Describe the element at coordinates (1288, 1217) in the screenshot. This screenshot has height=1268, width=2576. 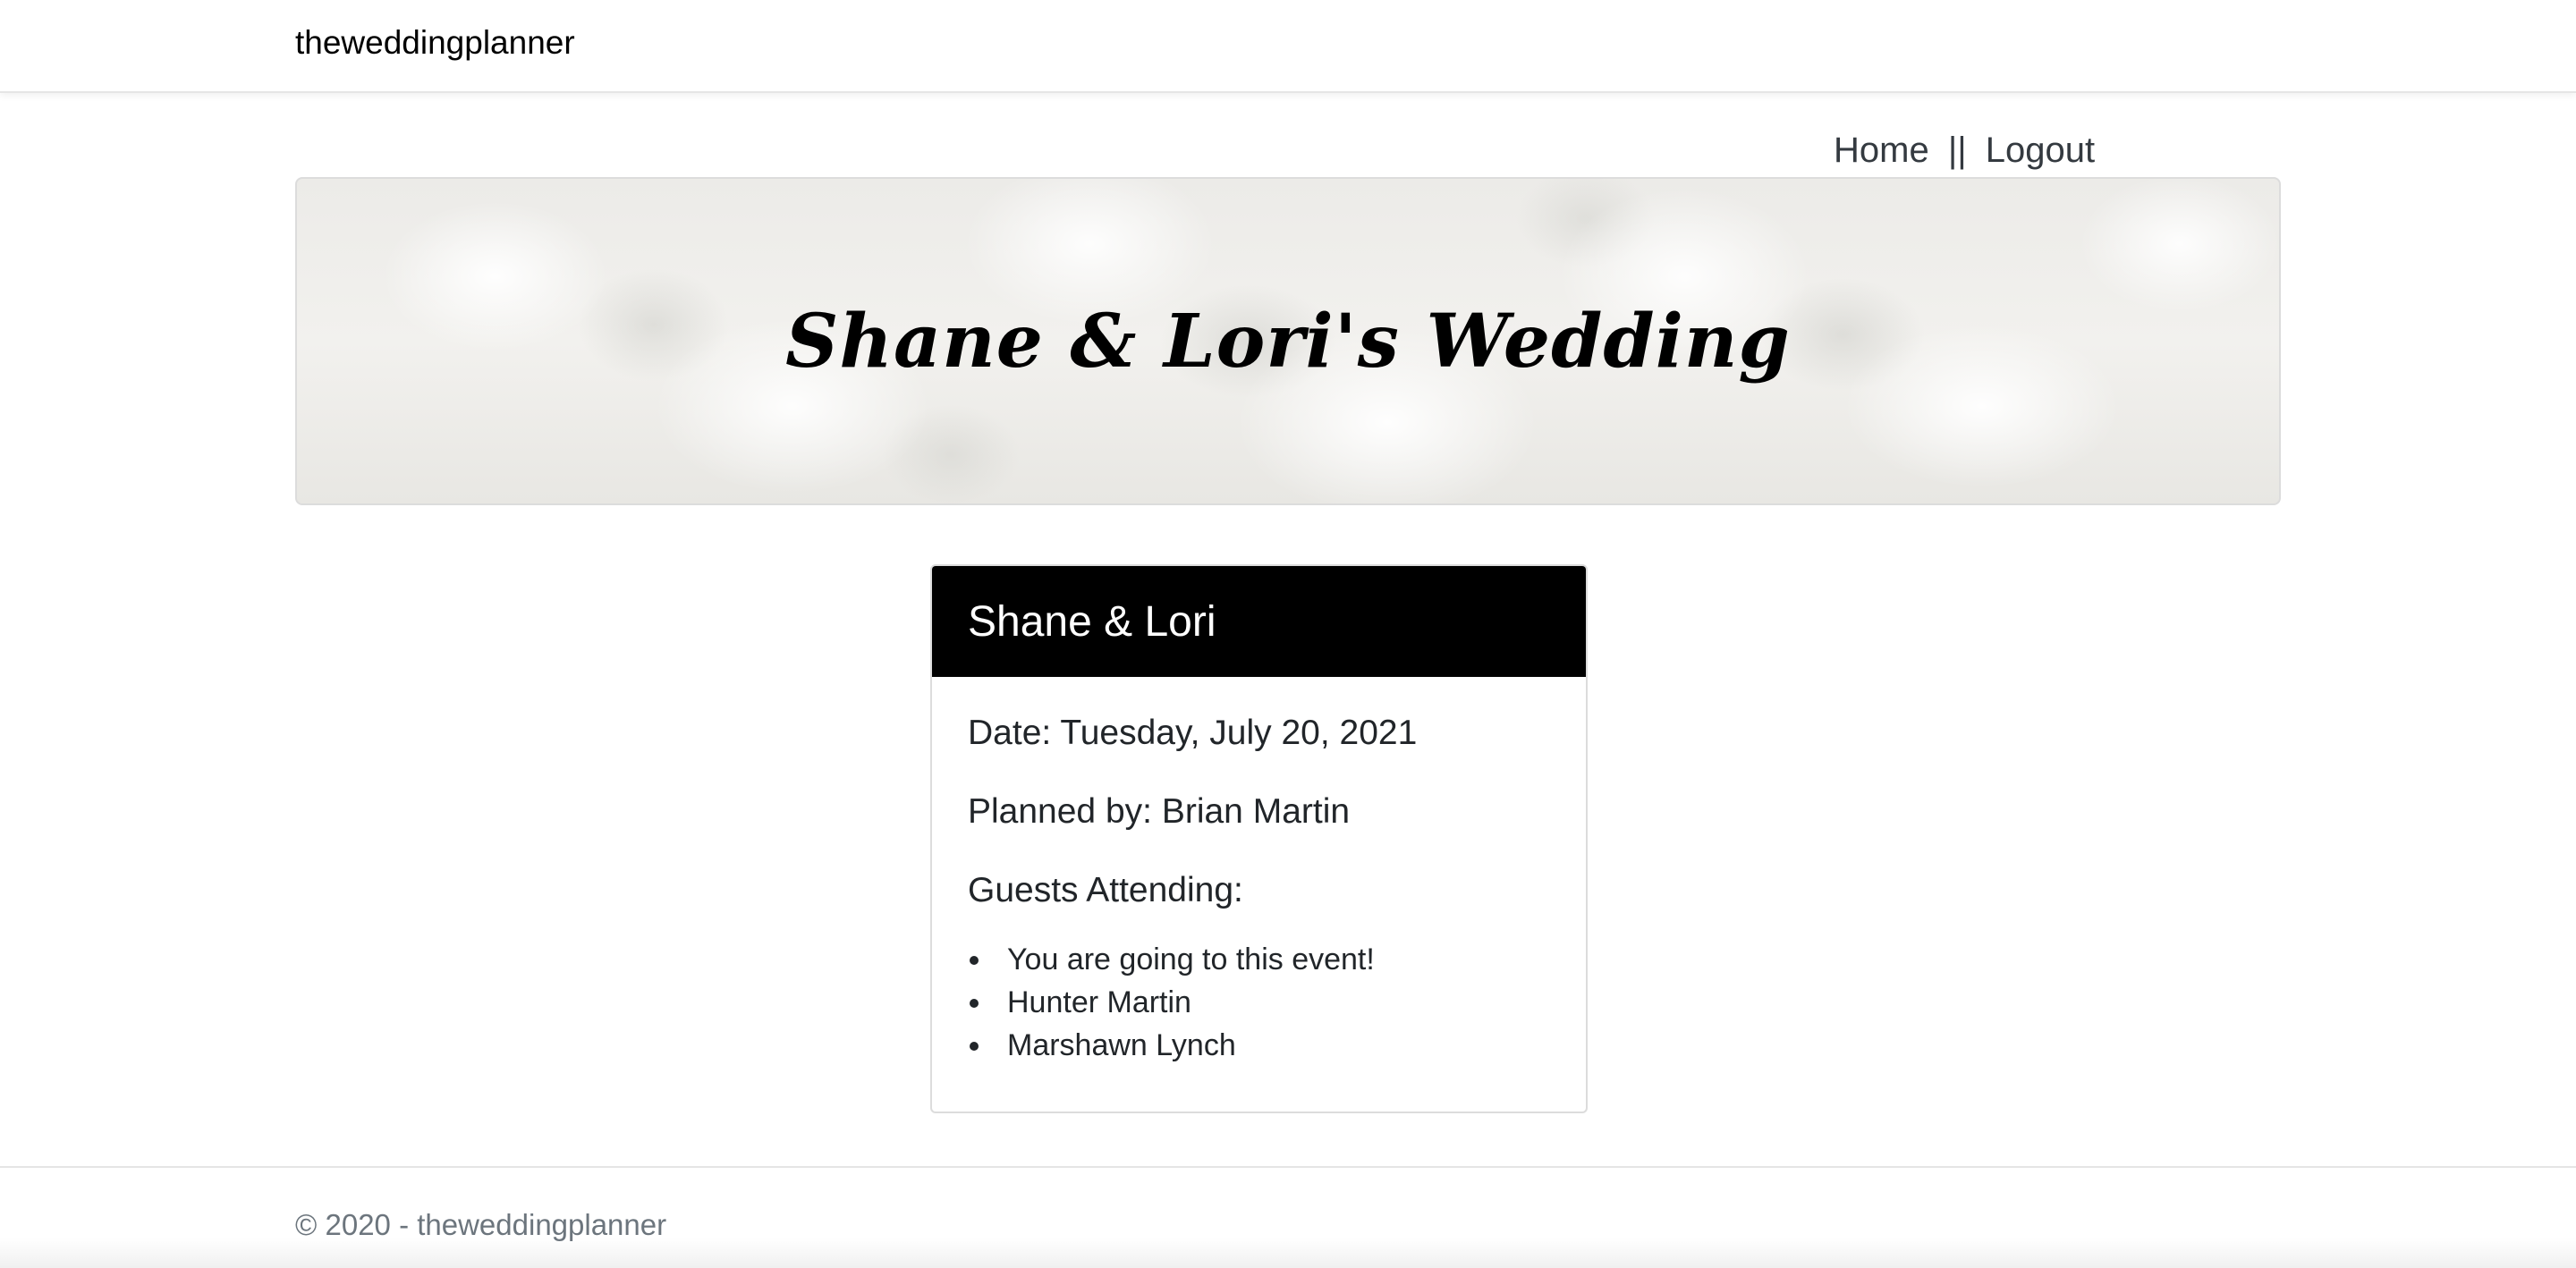
I see `page-footer: © 2020 - theweddingplanner` at that location.